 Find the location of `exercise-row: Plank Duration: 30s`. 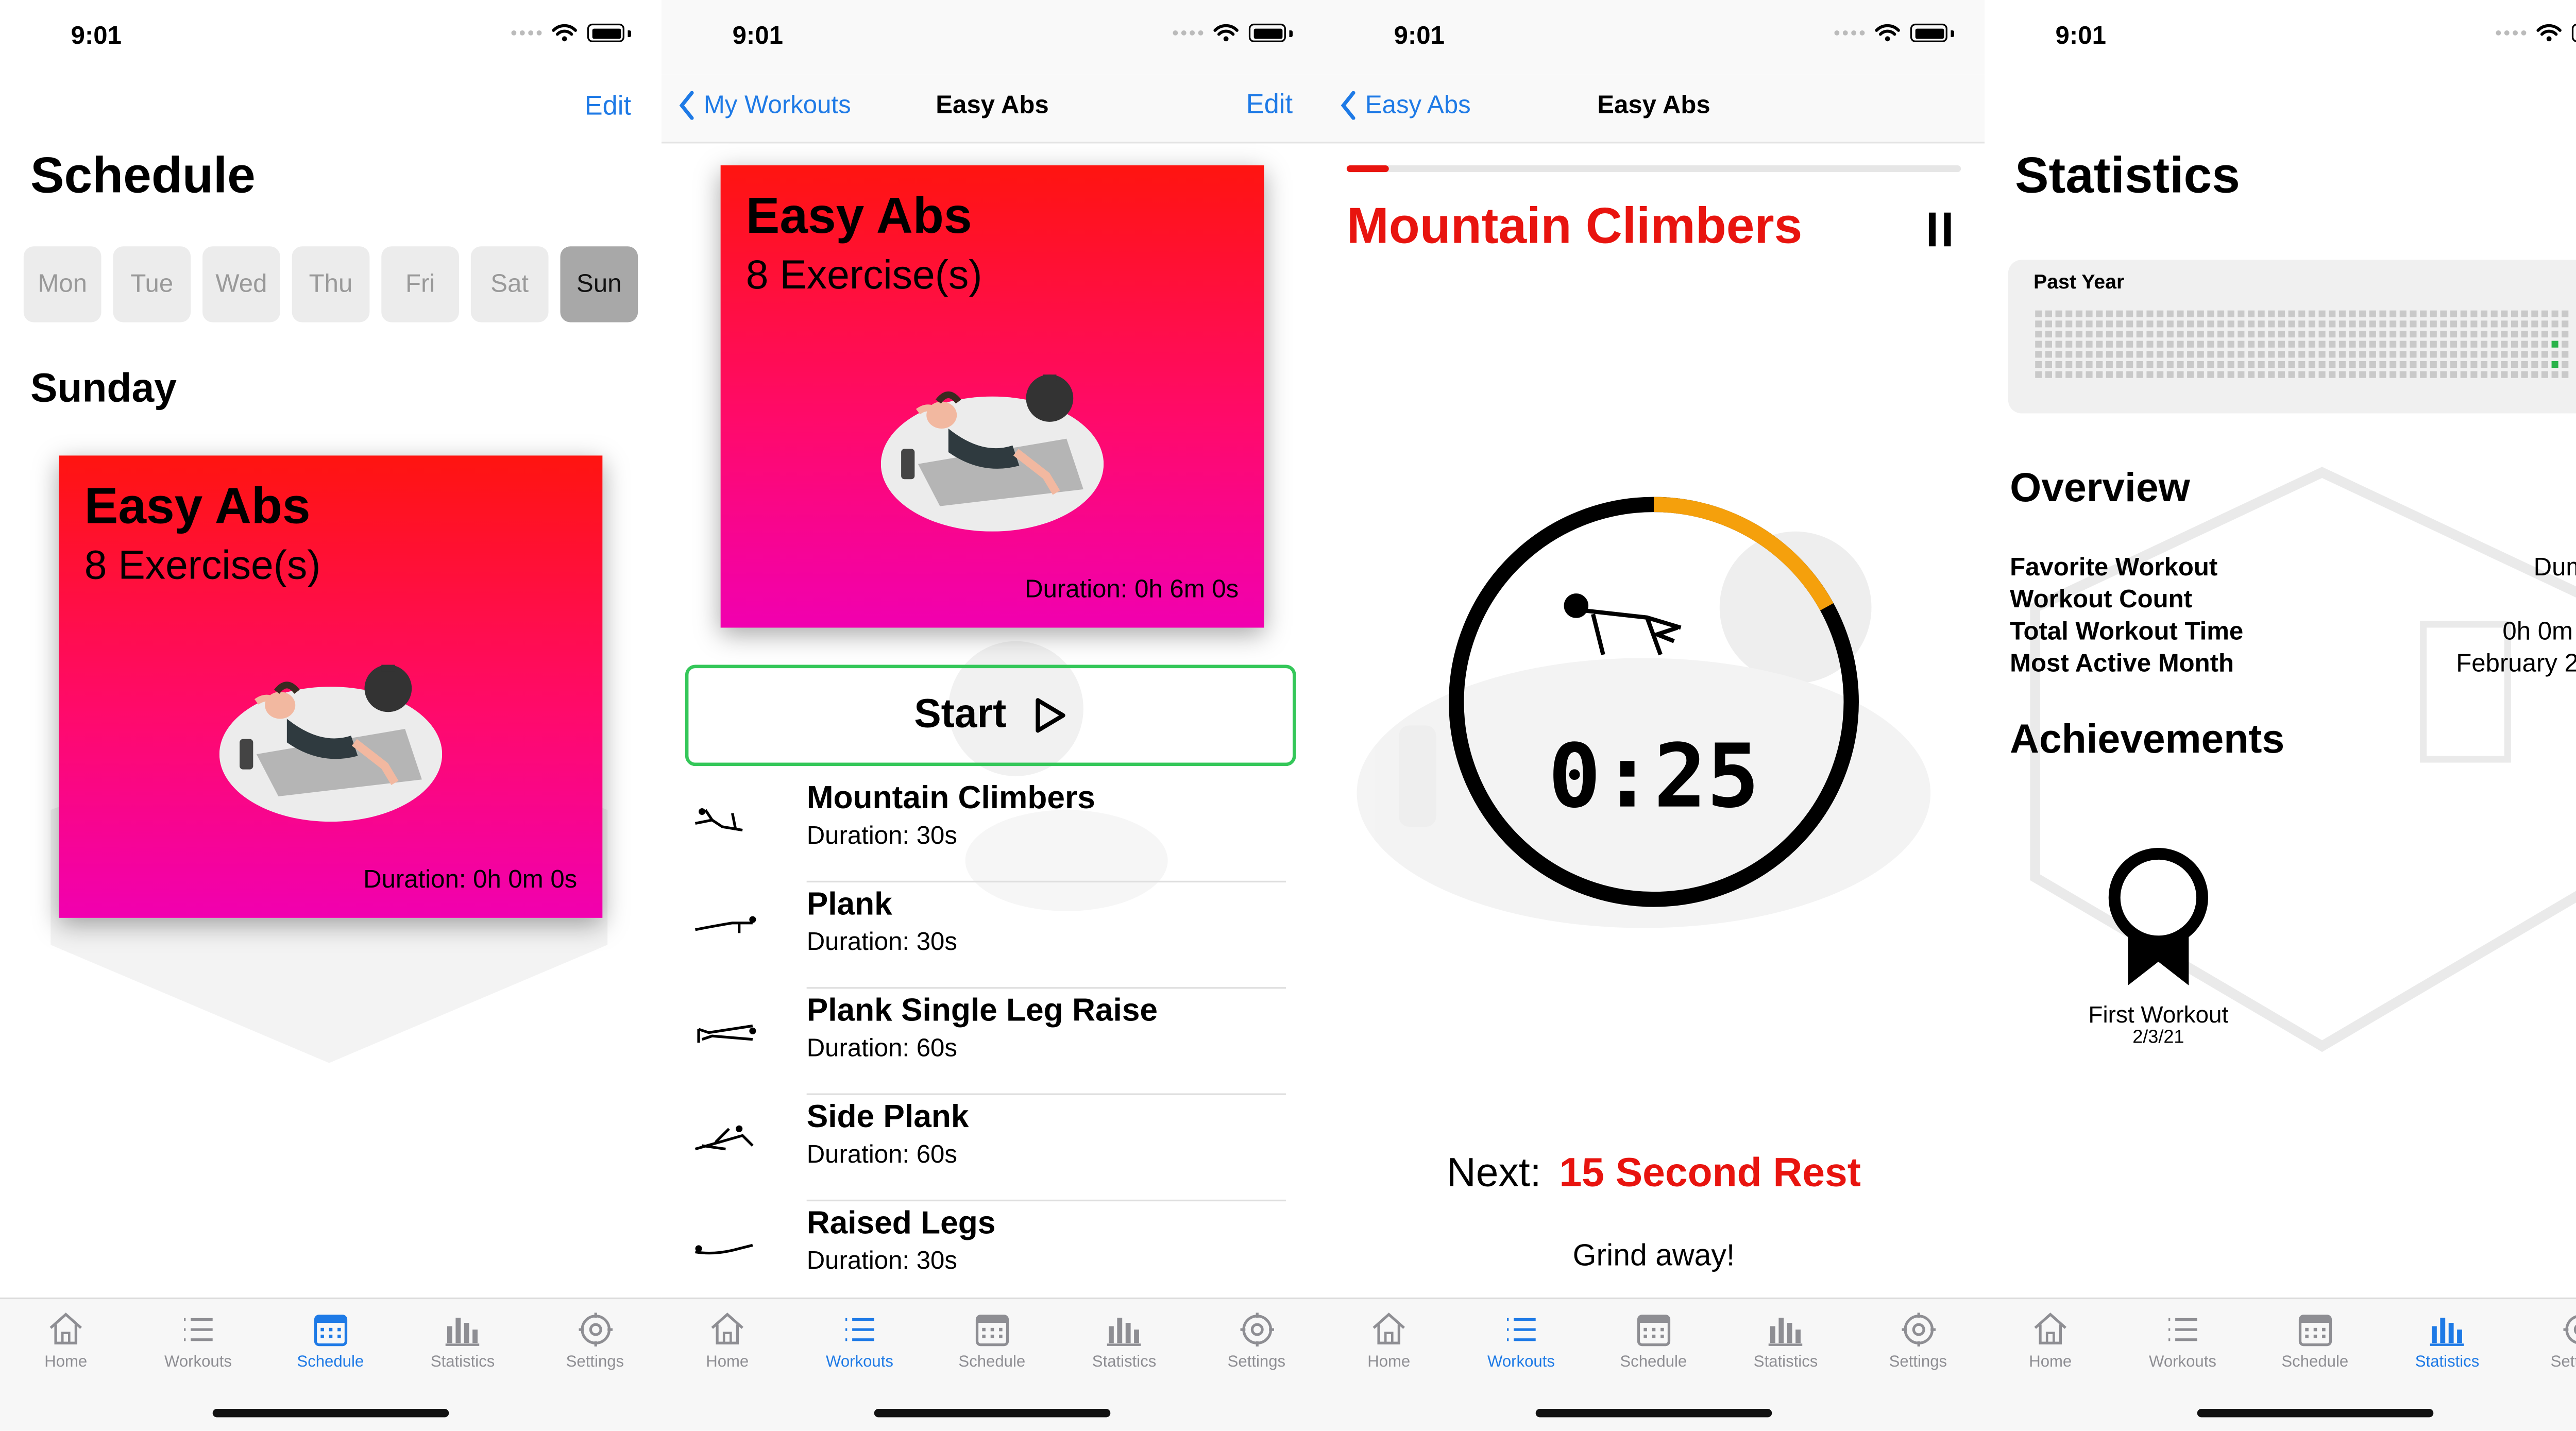

exercise-row: Plank Duration: 30s is located at coordinates (992, 935).